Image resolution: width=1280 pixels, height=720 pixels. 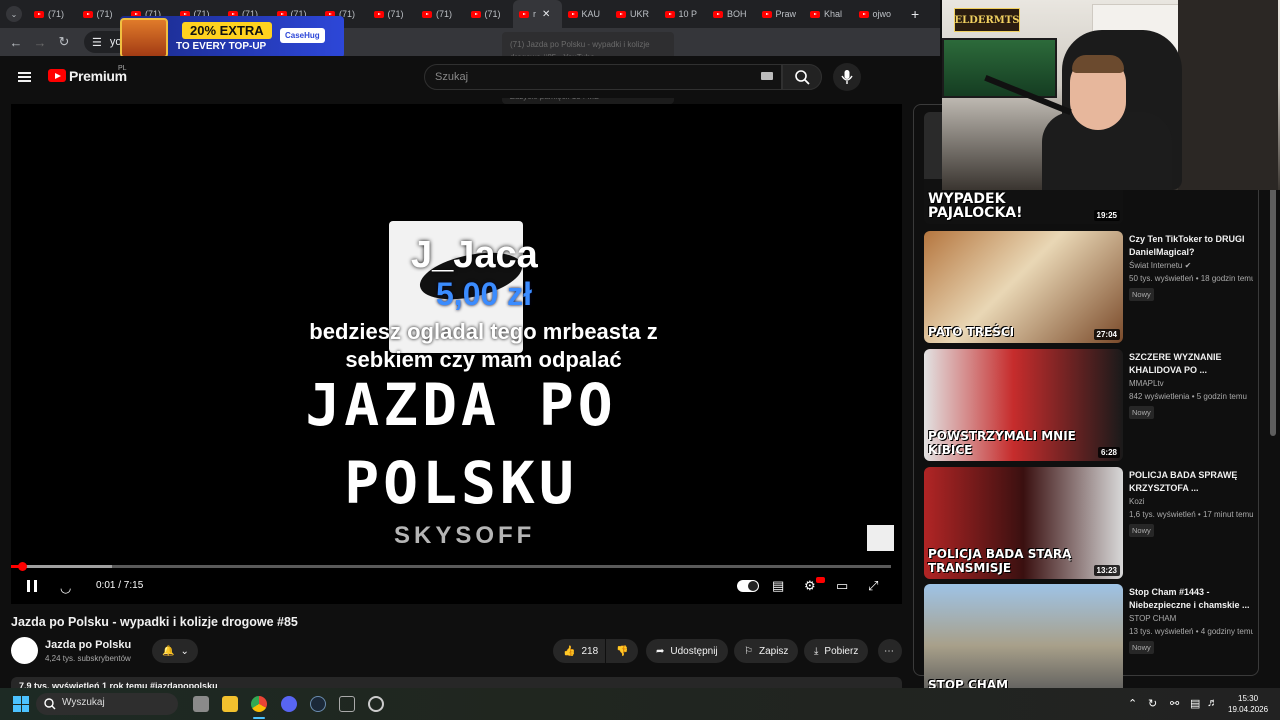 I want to click on recommended-channel: Świat Internetu ✔, so click(x=1160, y=265).